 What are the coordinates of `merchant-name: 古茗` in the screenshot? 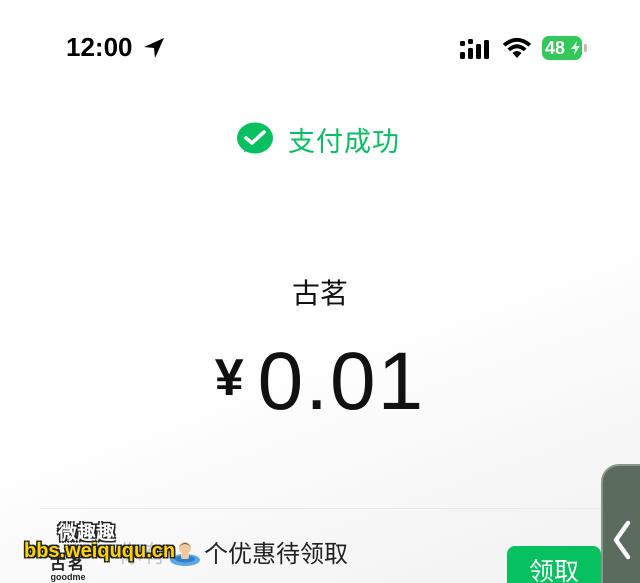 It's located at (319, 293).